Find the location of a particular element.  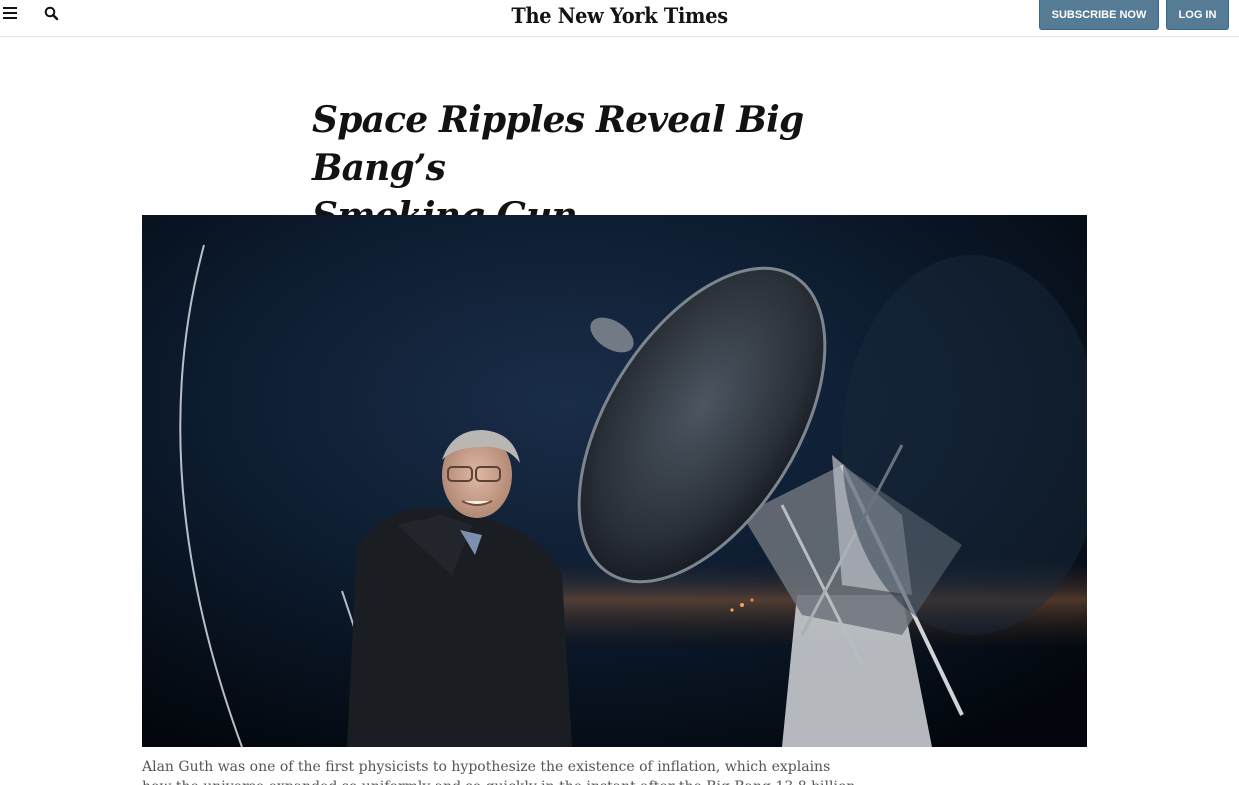

login-button: LOG IN is located at coordinates (1197, 15).